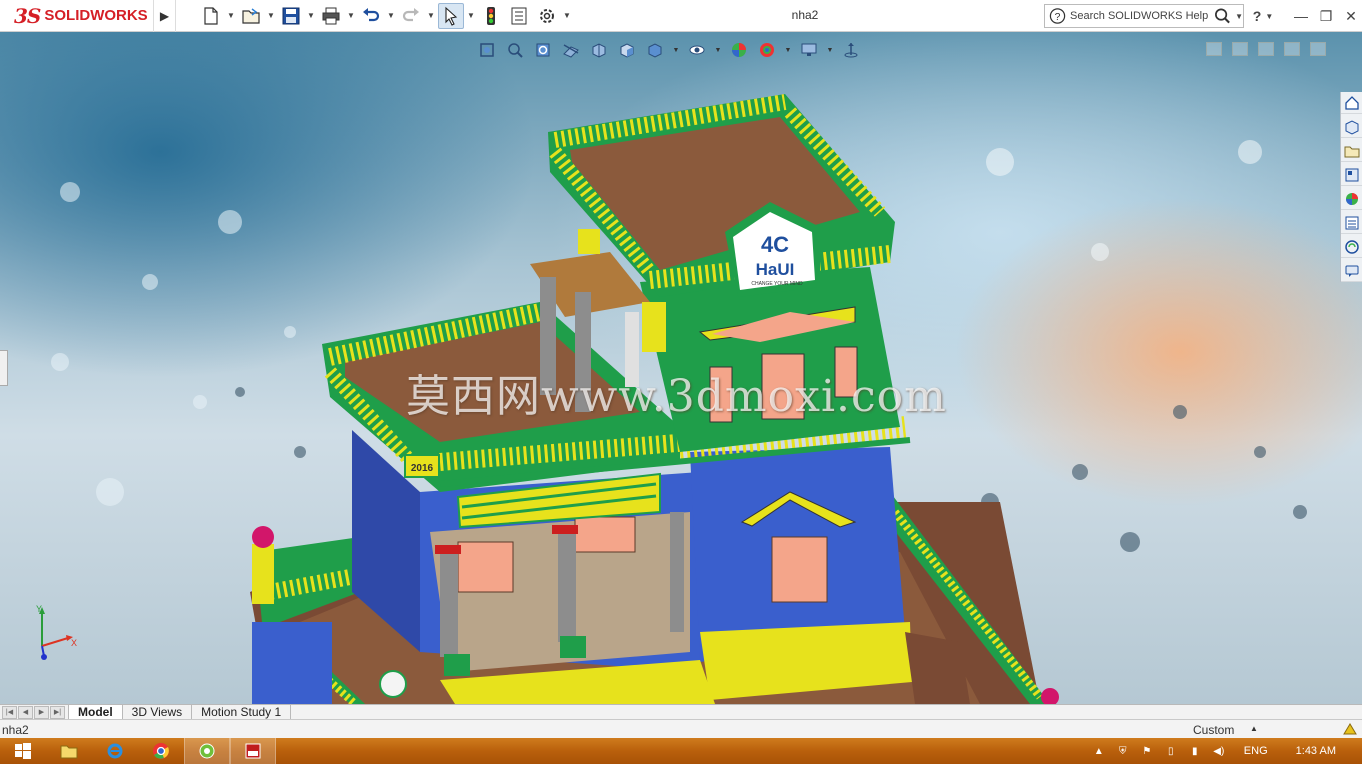 The image size is (1362, 764). Describe the element at coordinates (1239, 16) in the screenshot. I see `search-dropdown-caret: ▼` at that location.